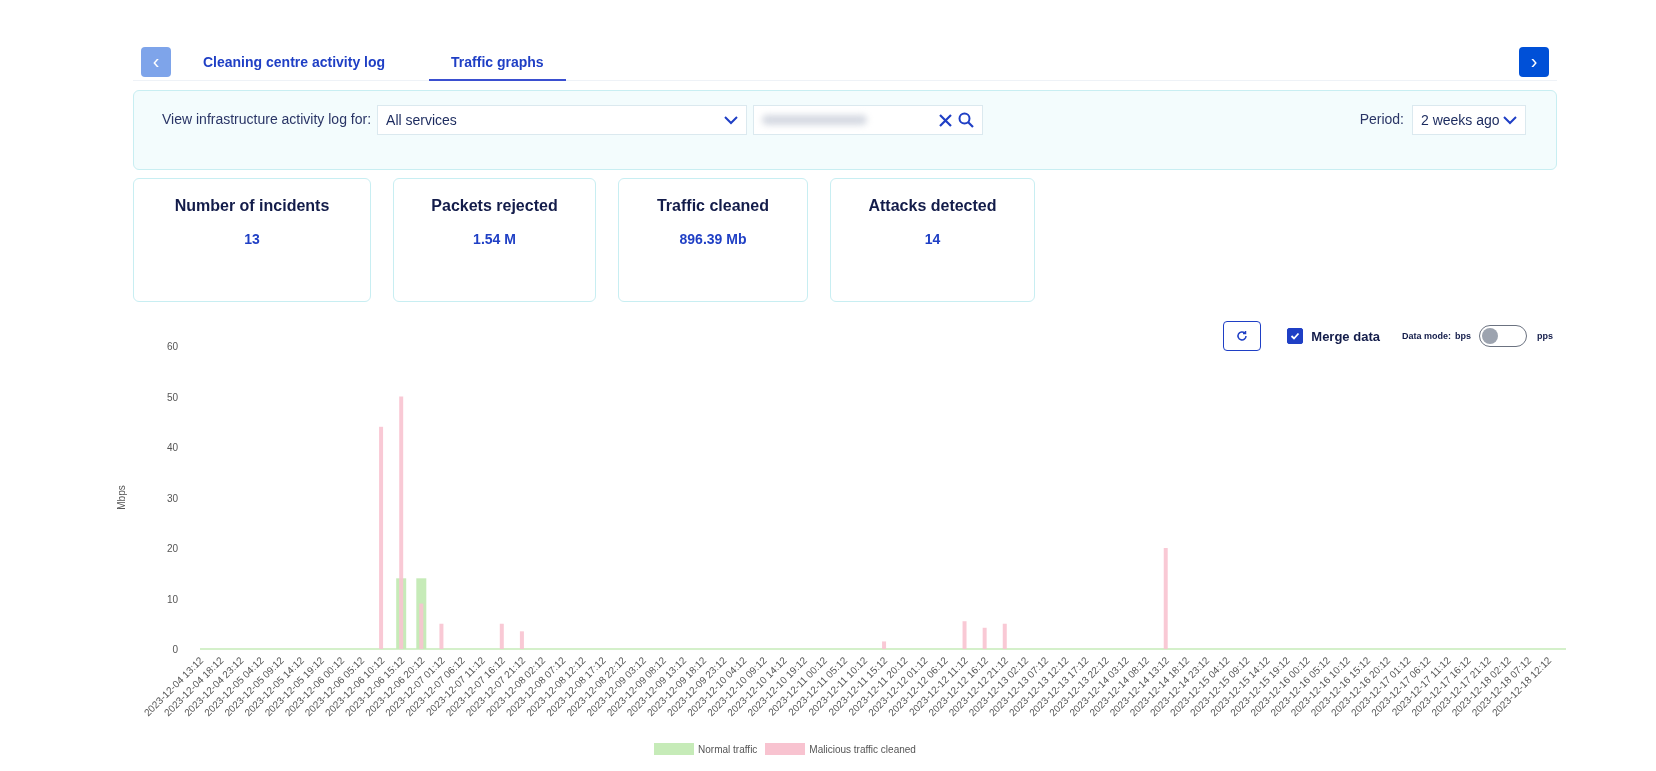  Describe the element at coordinates (172, 498) in the screenshot. I see `y-tick-label: 30` at that location.